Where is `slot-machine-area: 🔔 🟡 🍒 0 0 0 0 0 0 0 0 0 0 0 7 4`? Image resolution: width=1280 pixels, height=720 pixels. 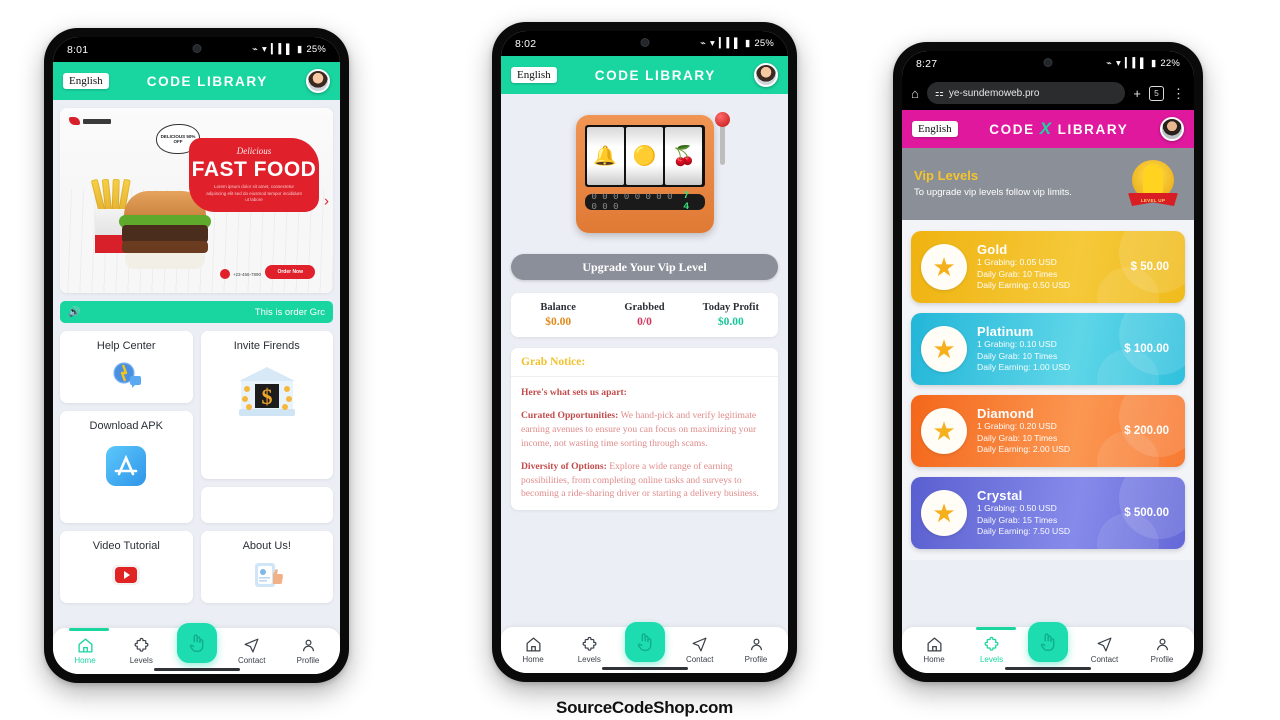 slot-machine-area: 🔔 🟡 🍒 0 0 0 0 0 0 0 0 0 0 0 7 4 is located at coordinates (644, 174).